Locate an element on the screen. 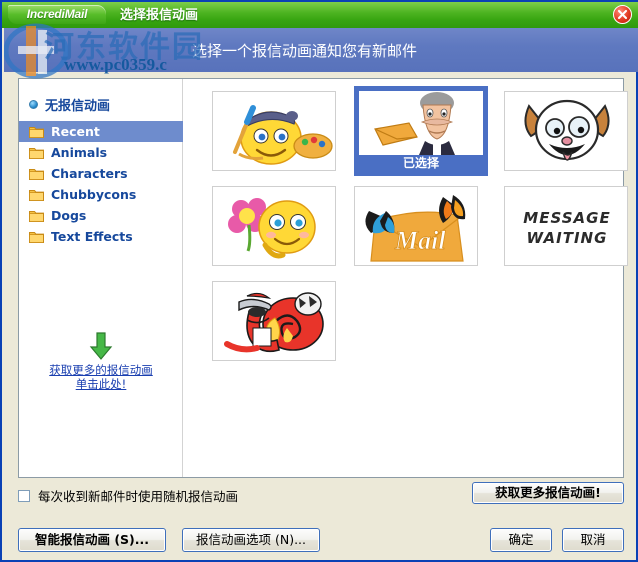 The image size is (638, 562). close-x-glyph is located at coordinates (622, 14).